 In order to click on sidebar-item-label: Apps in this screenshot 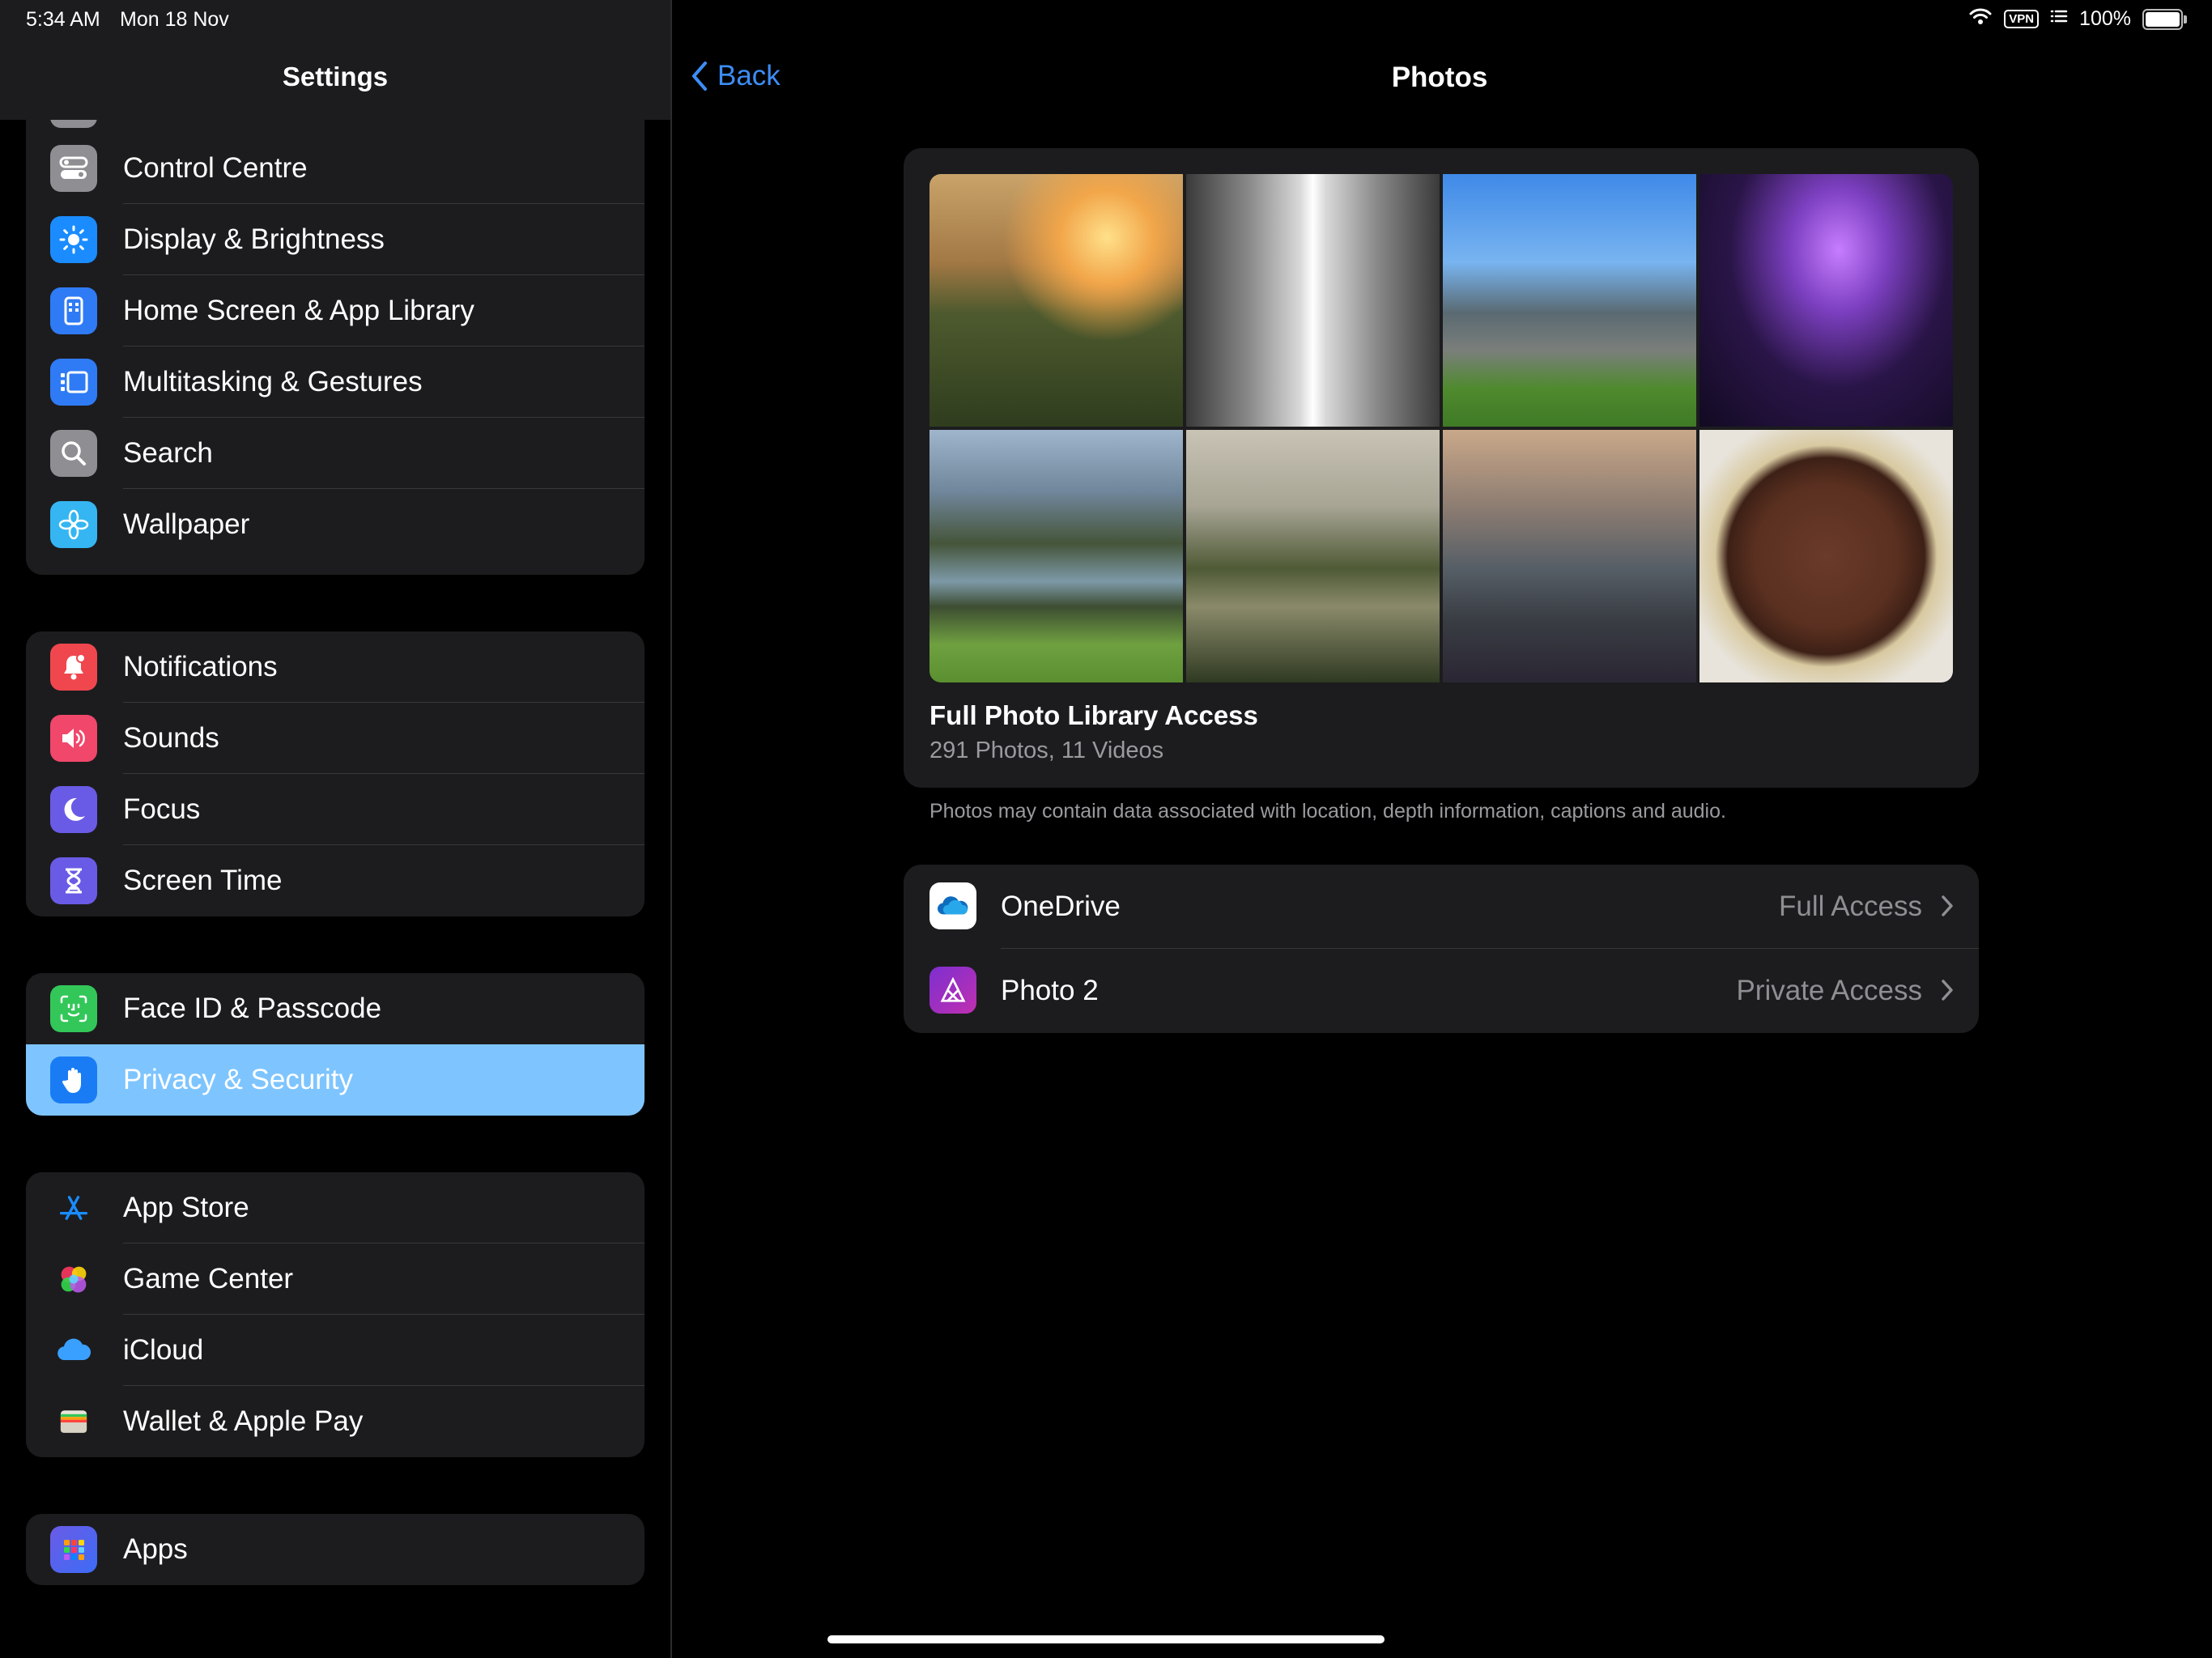, I will do `click(156, 1549)`.